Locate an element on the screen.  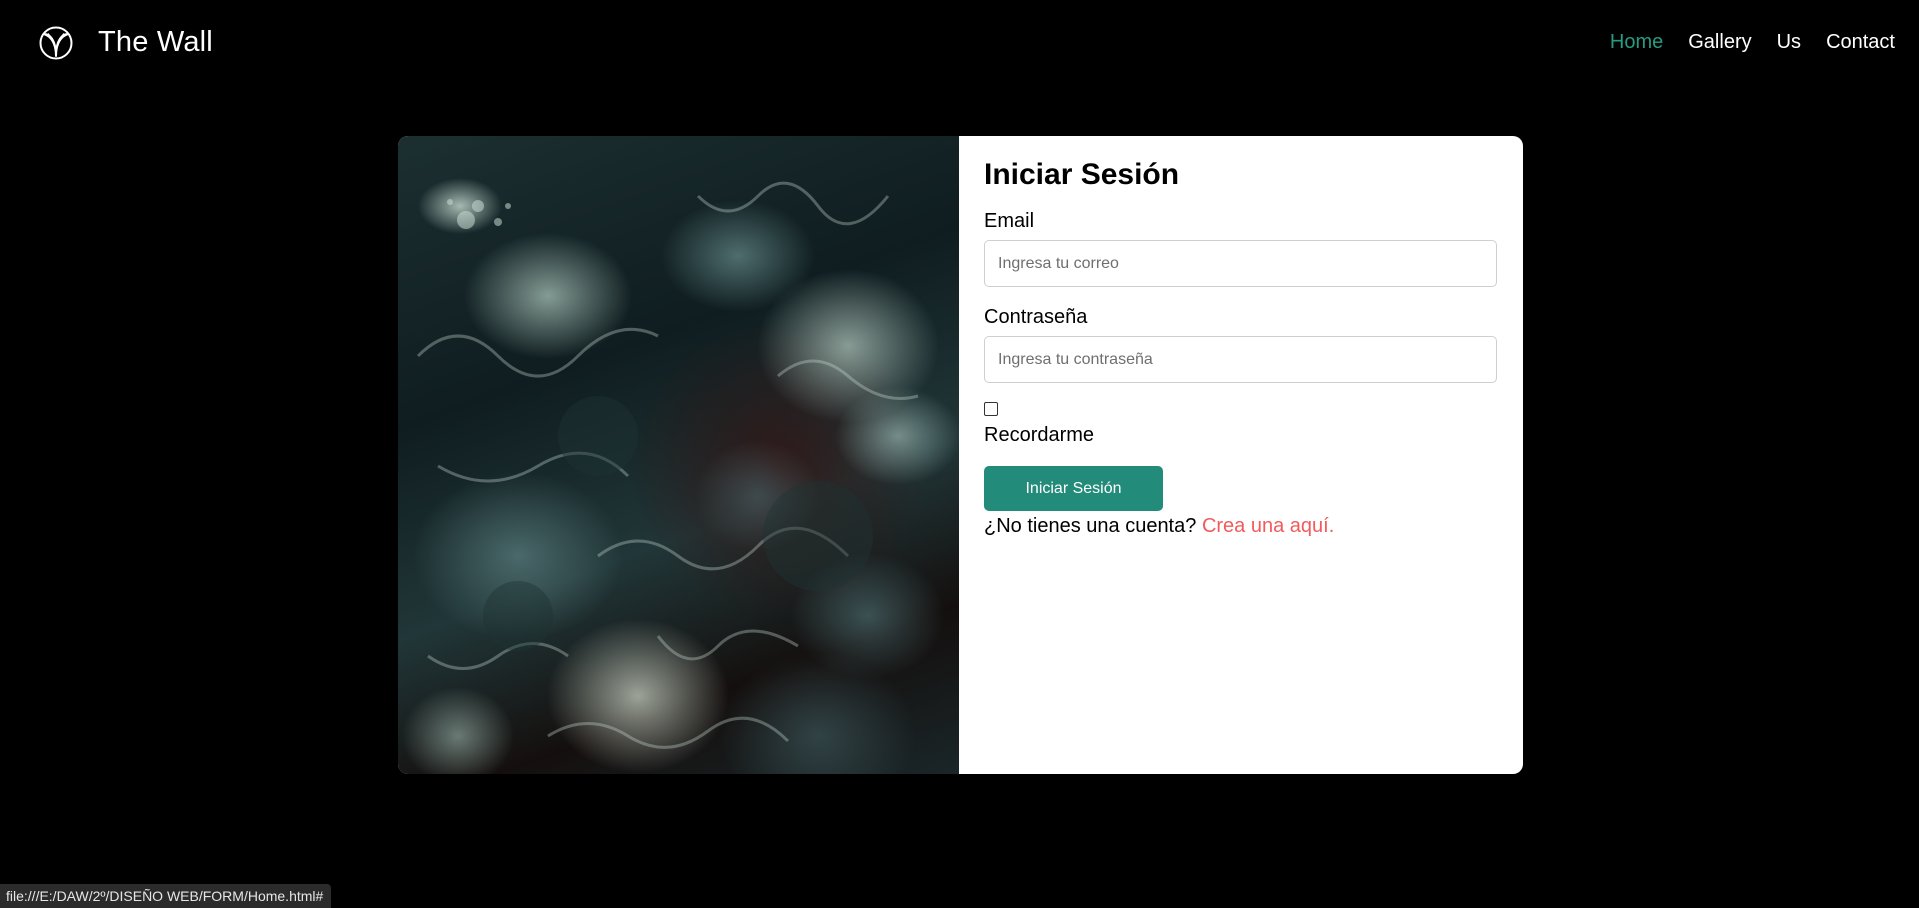
brand: The Wall is located at coordinates (125, 43).